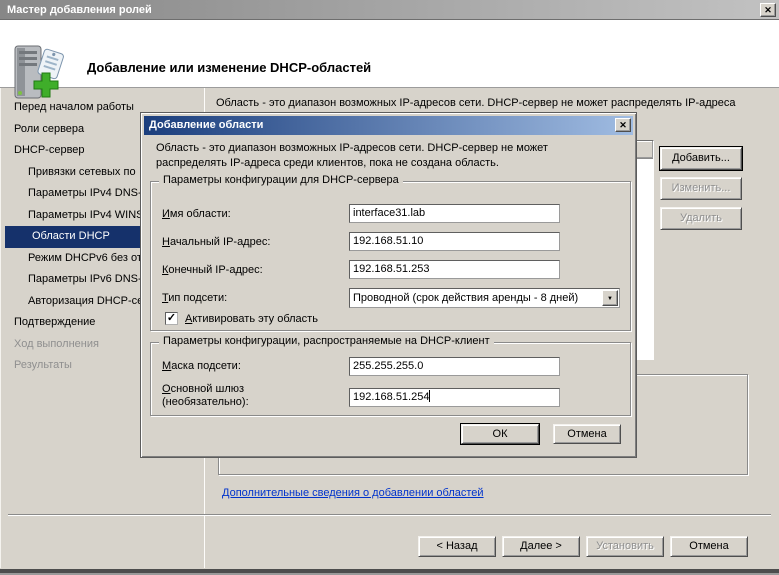  What do you see at coordinates (610, 298) in the screenshot?
I see `chevron-down-icon: ▼` at bounding box center [610, 298].